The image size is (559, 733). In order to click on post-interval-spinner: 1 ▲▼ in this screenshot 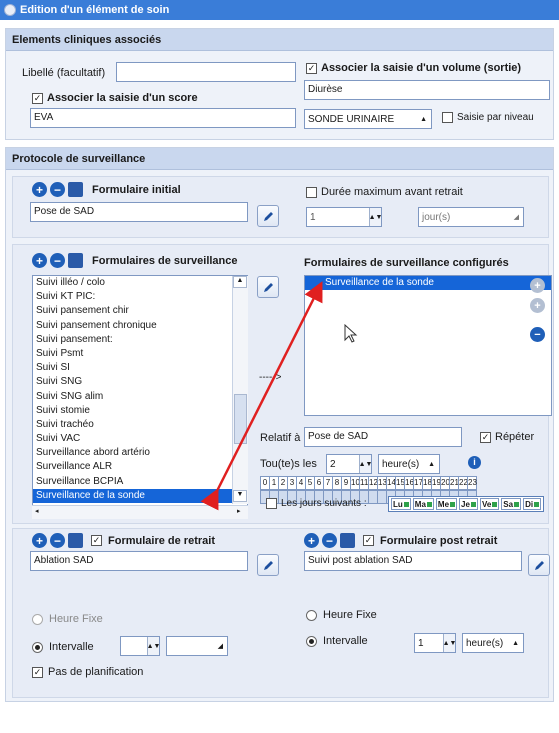, I will do `click(435, 643)`.